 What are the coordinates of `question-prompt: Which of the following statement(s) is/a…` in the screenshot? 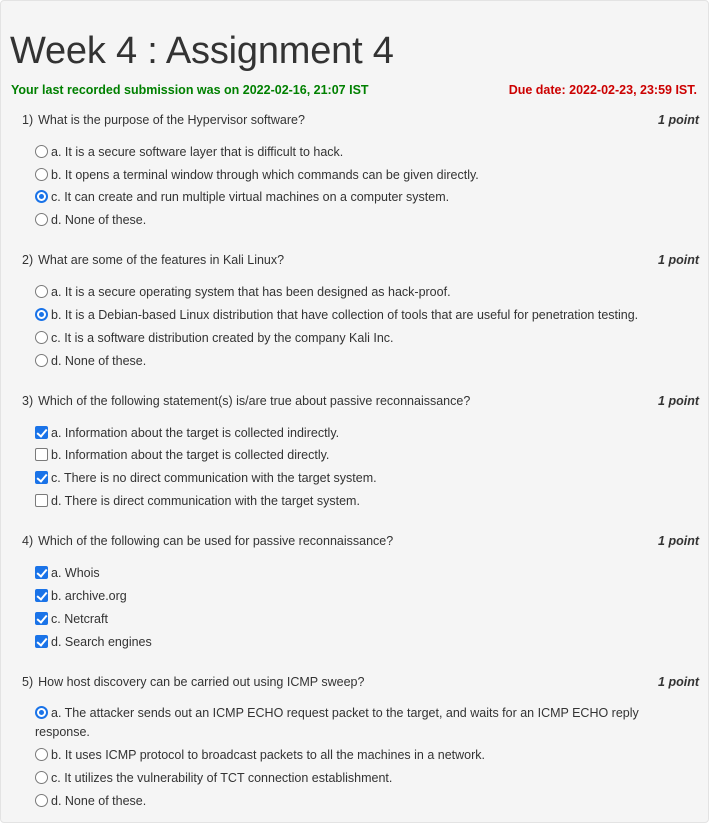 It's located at (254, 401).